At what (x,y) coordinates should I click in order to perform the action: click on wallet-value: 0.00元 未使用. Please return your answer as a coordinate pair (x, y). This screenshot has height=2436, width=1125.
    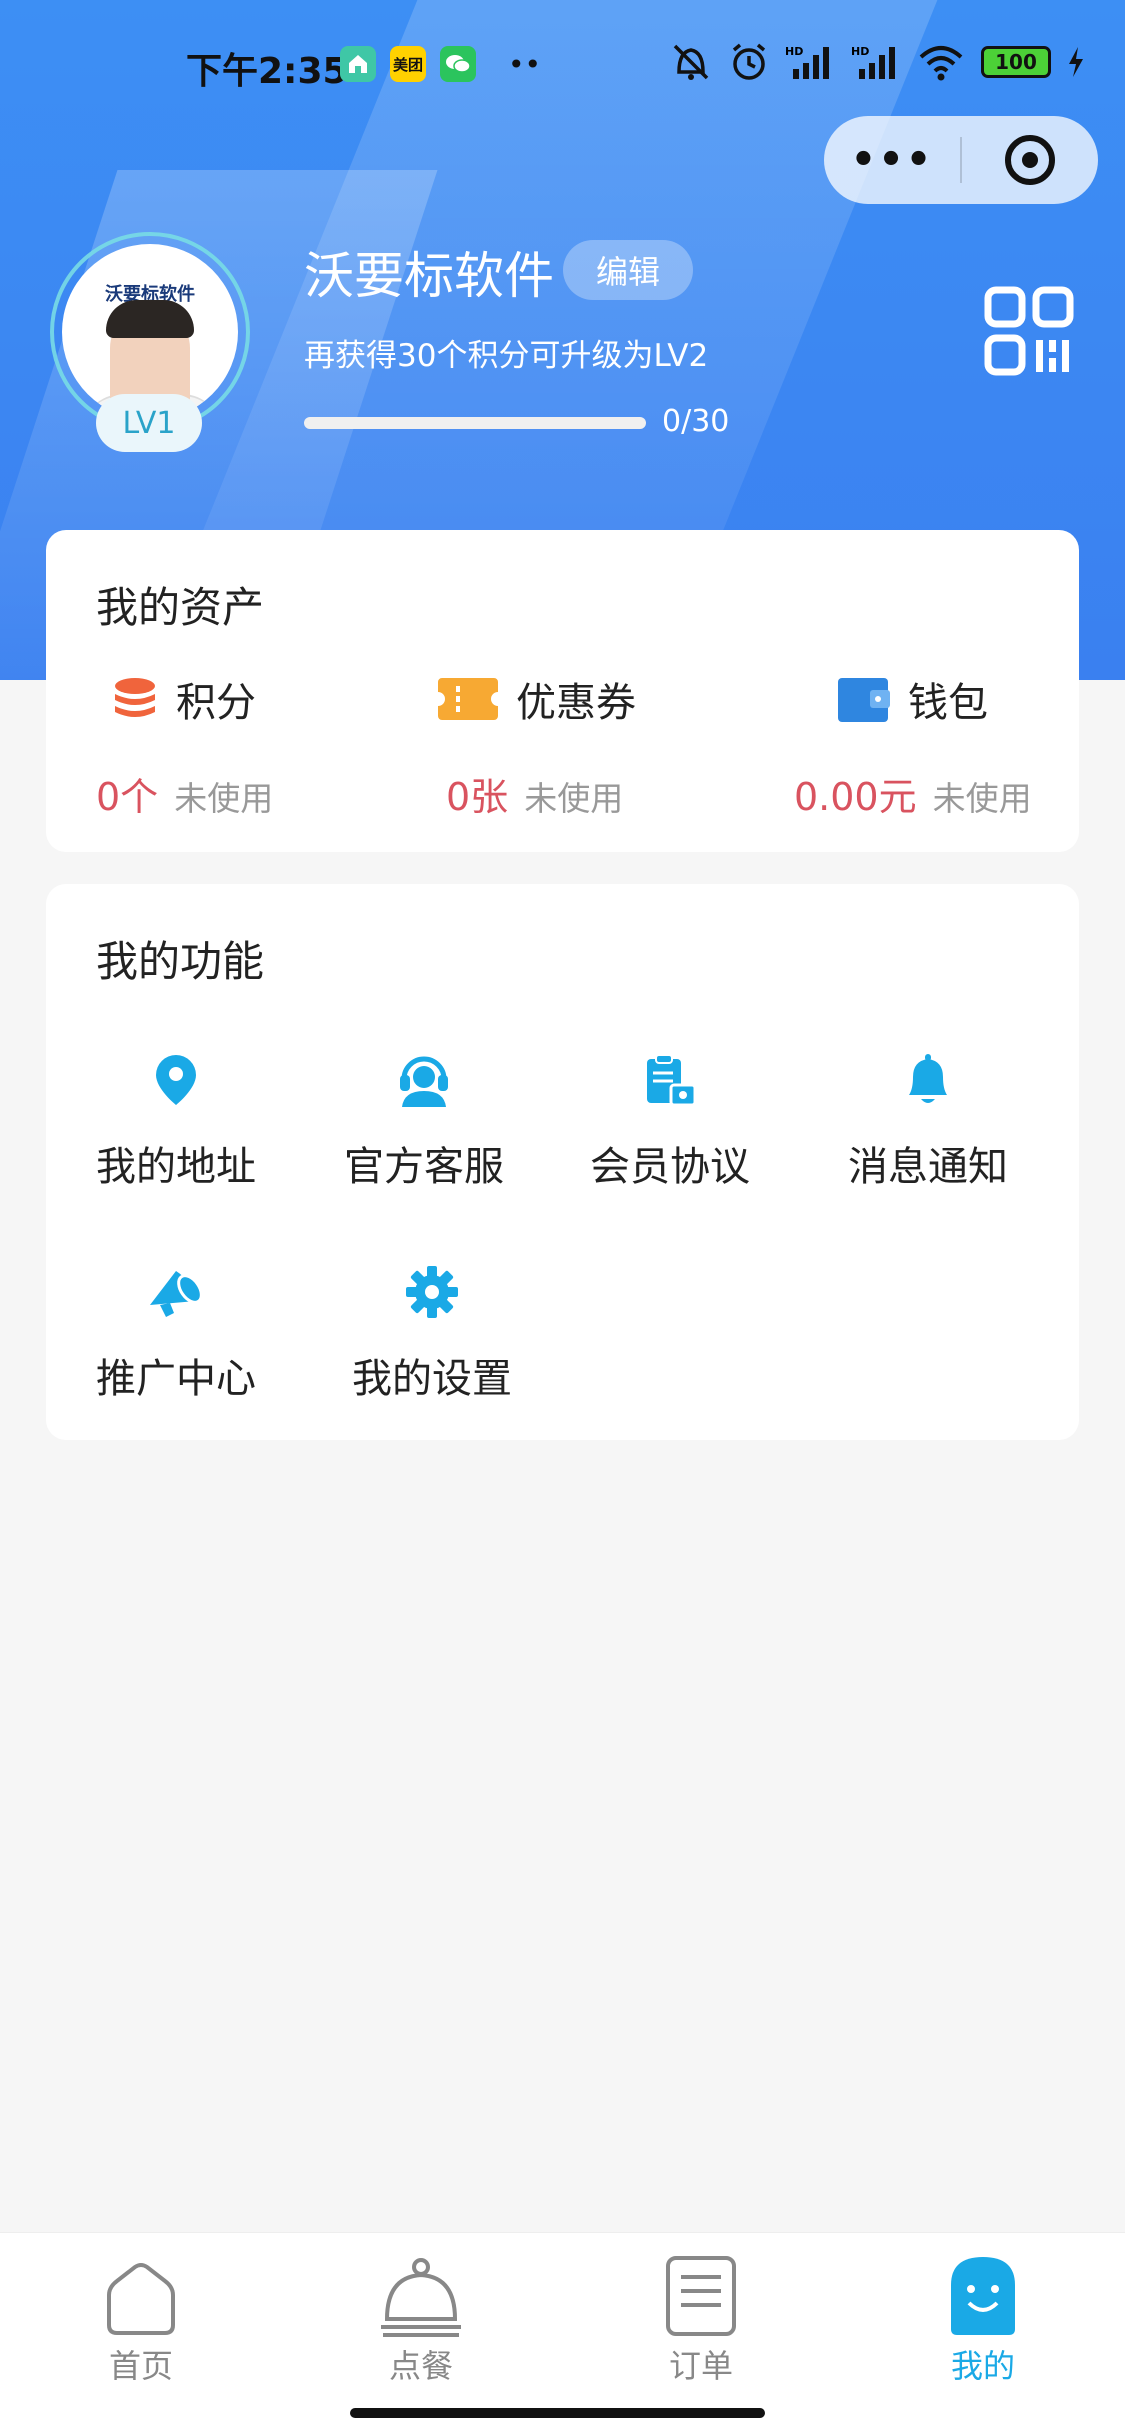
    Looking at the image, I should click on (913, 797).